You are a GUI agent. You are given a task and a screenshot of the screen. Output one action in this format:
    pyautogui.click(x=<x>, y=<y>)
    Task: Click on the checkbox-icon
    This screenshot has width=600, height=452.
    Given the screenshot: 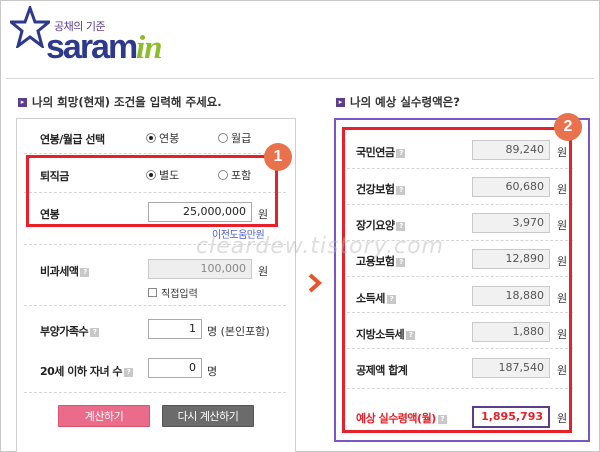 What is the action you would take?
    pyautogui.click(x=152, y=292)
    